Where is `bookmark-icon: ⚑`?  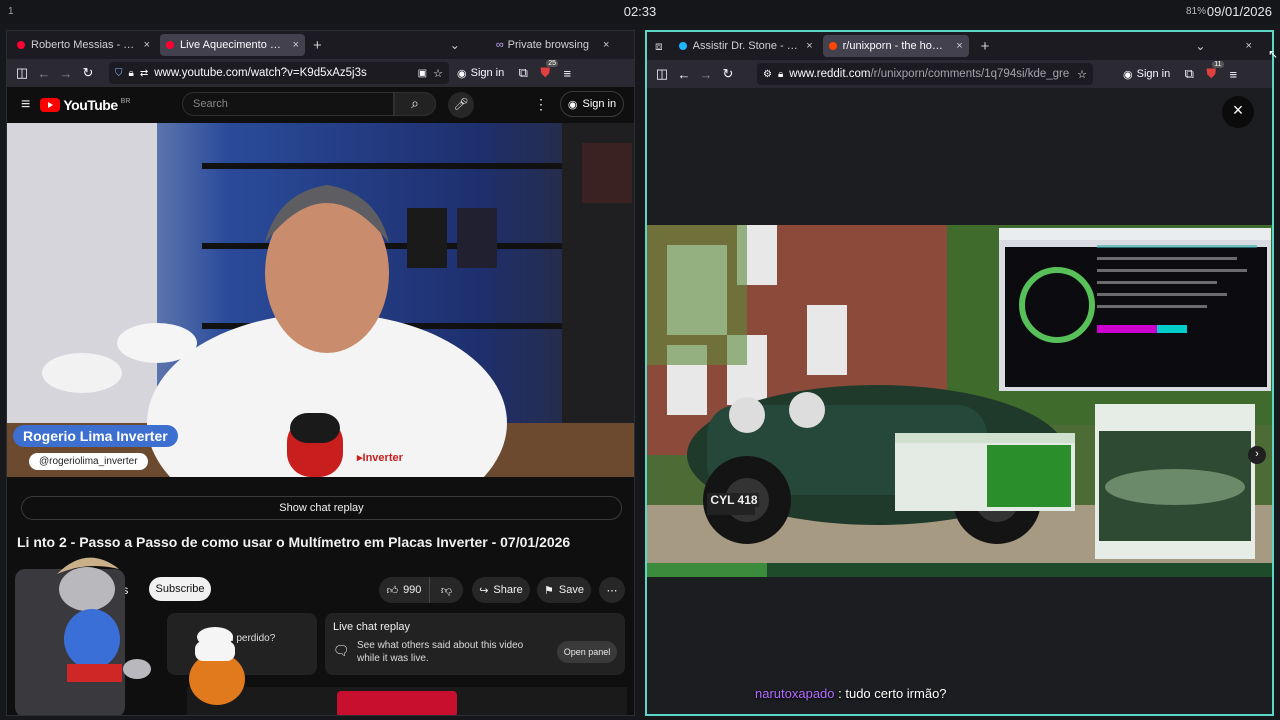 bookmark-icon: ⚑ is located at coordinates (549, 590).